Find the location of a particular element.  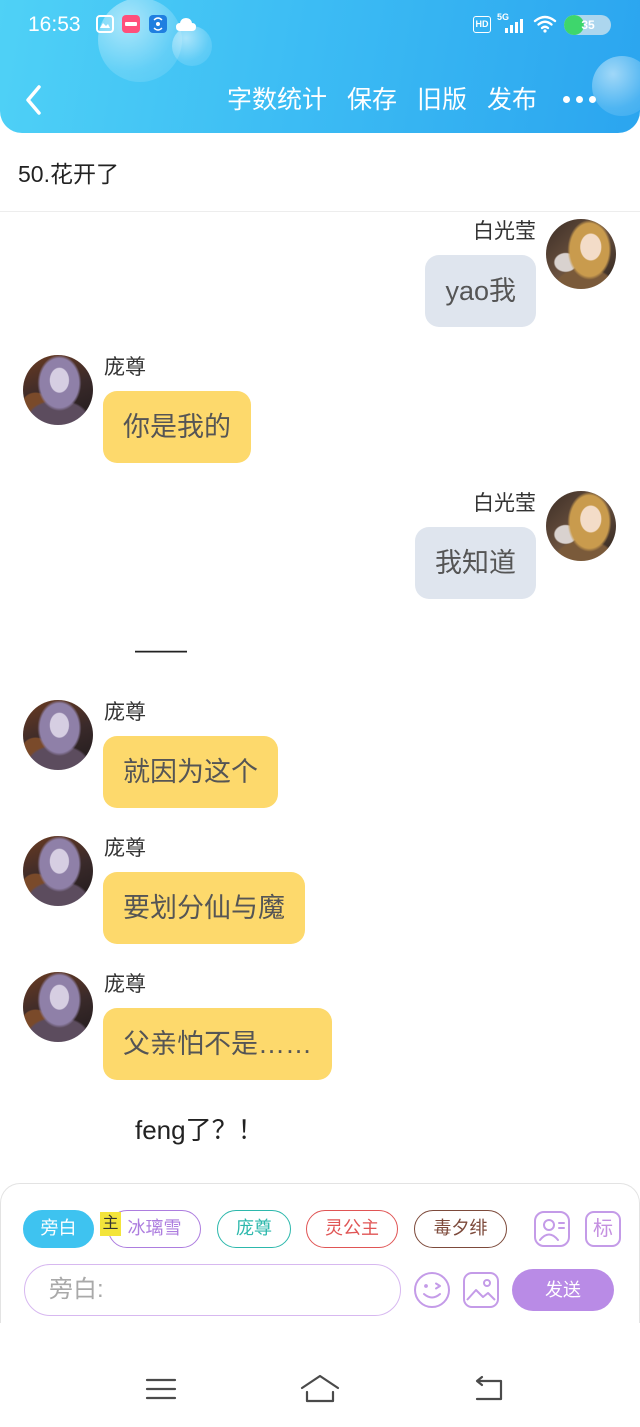

back-icon is located at coordinates (489, 1389).